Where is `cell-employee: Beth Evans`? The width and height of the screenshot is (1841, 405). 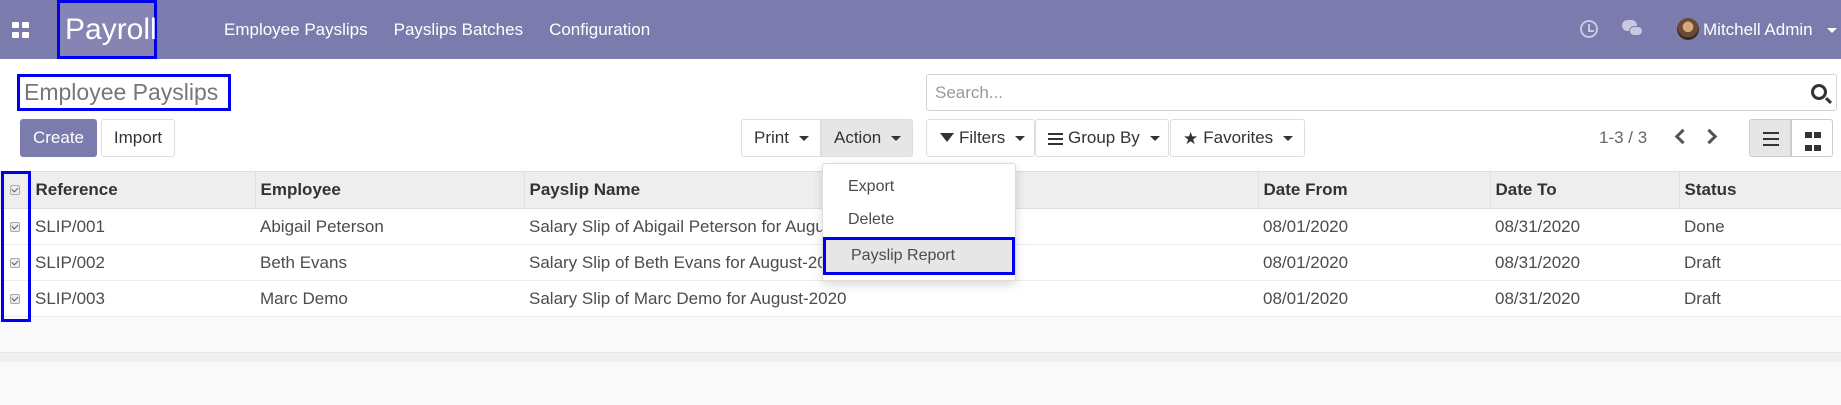
cell-employee: Beth Evans is located at coordinates (389, 262).